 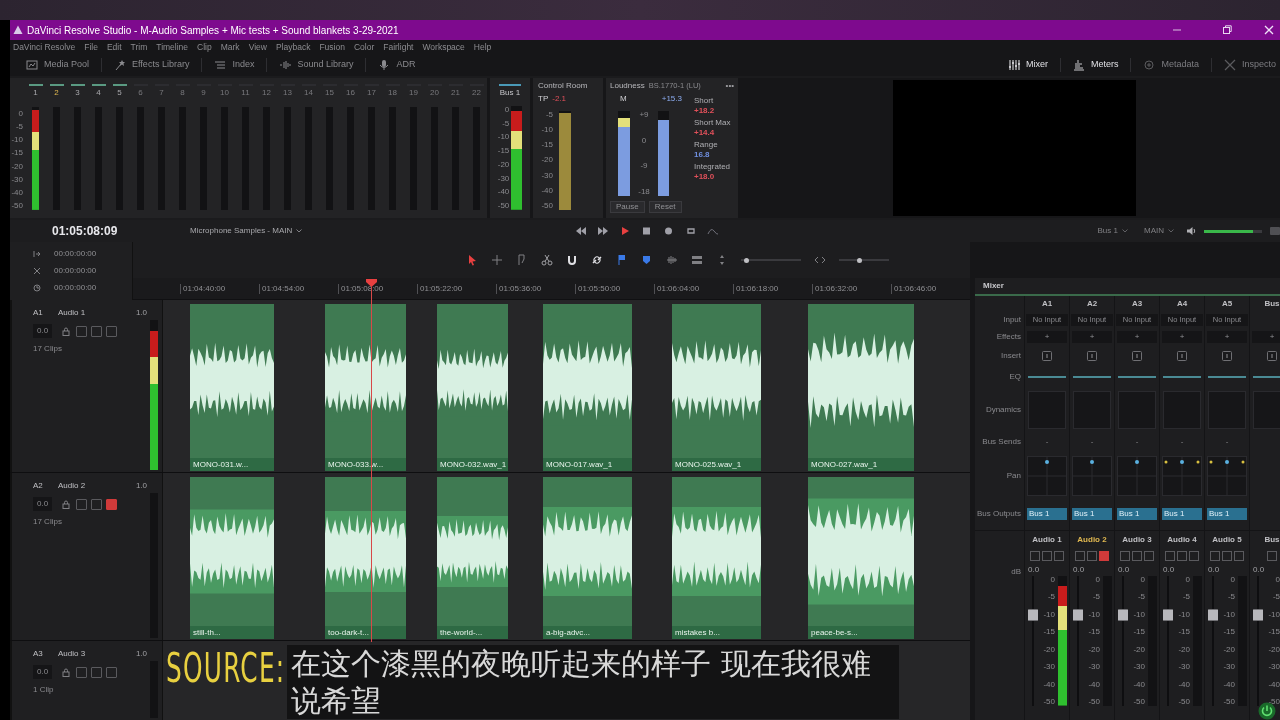 I want to click on crosshair-icon, so click(x=497, y=260).